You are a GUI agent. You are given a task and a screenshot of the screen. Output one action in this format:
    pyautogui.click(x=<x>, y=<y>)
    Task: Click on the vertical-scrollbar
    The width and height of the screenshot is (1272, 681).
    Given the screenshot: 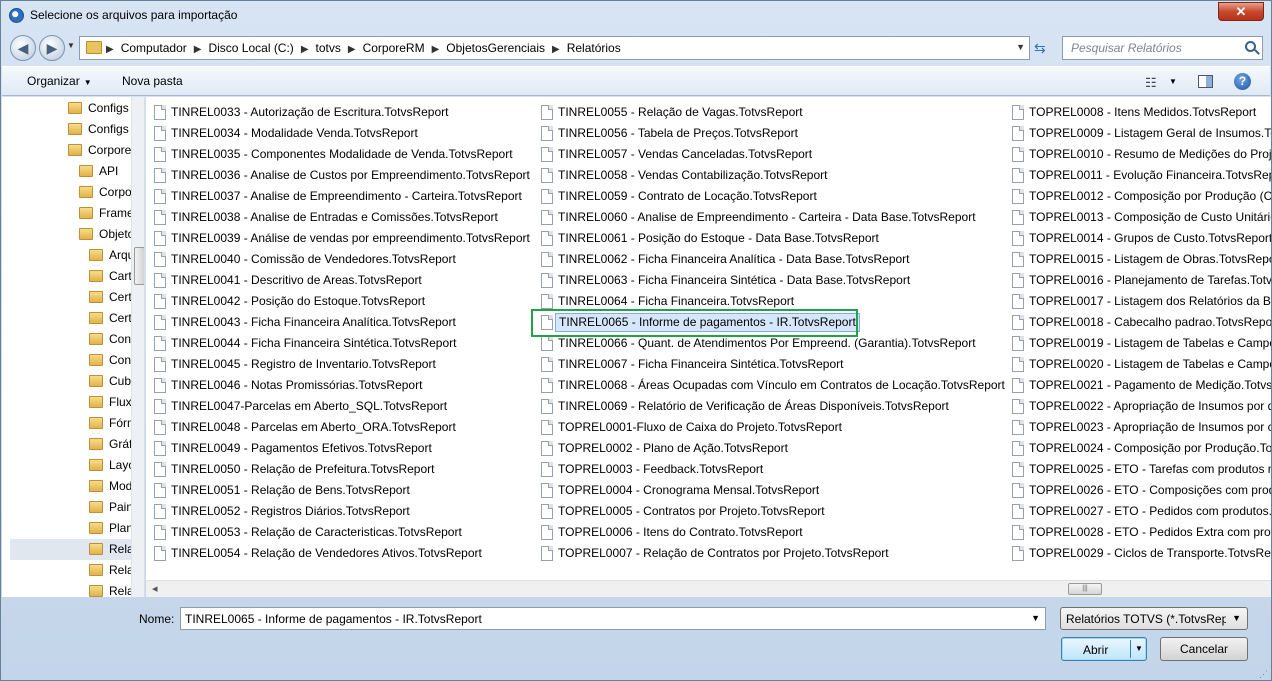 What is the action you would take?
    pyautogui.click(x=137, y=347)
    